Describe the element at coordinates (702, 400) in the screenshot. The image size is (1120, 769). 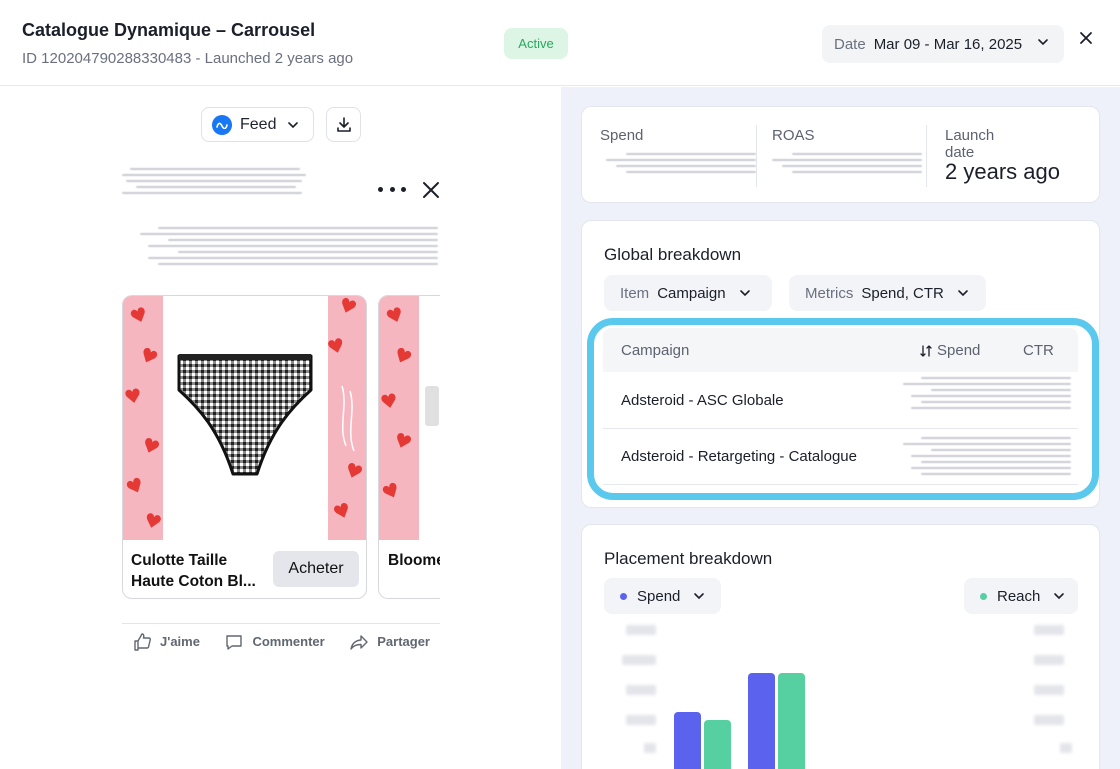
I see `campaign-name: Adsteroid - ASC Globale` at that location.